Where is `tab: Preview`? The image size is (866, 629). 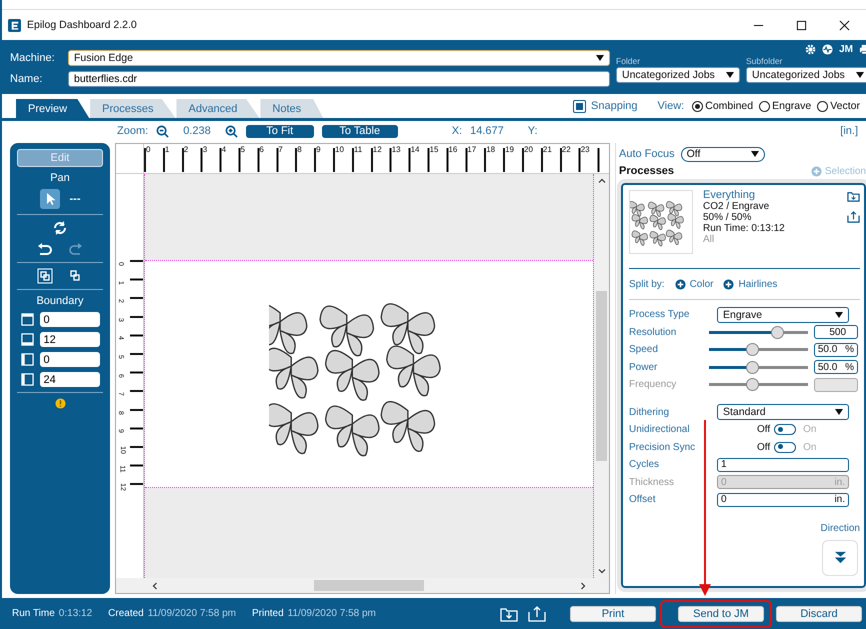
tab: Preview is located at coordinates (53, 108).